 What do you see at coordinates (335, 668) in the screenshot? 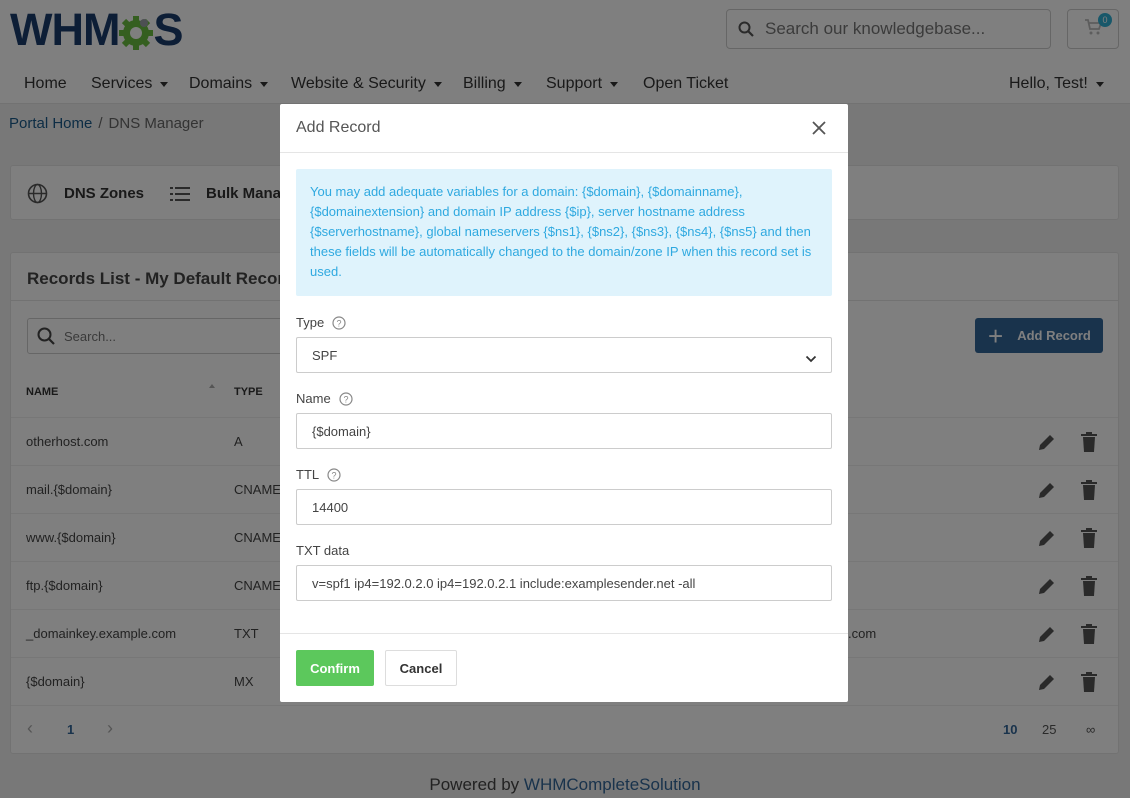
I see `confirm-button: Confirm` at bounding box center [335, 668].